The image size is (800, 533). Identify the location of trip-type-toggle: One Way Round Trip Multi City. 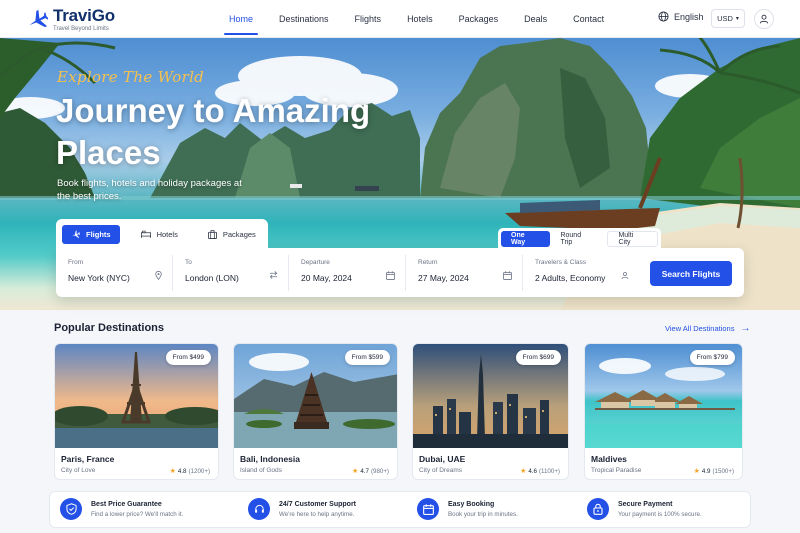
(579, 239).